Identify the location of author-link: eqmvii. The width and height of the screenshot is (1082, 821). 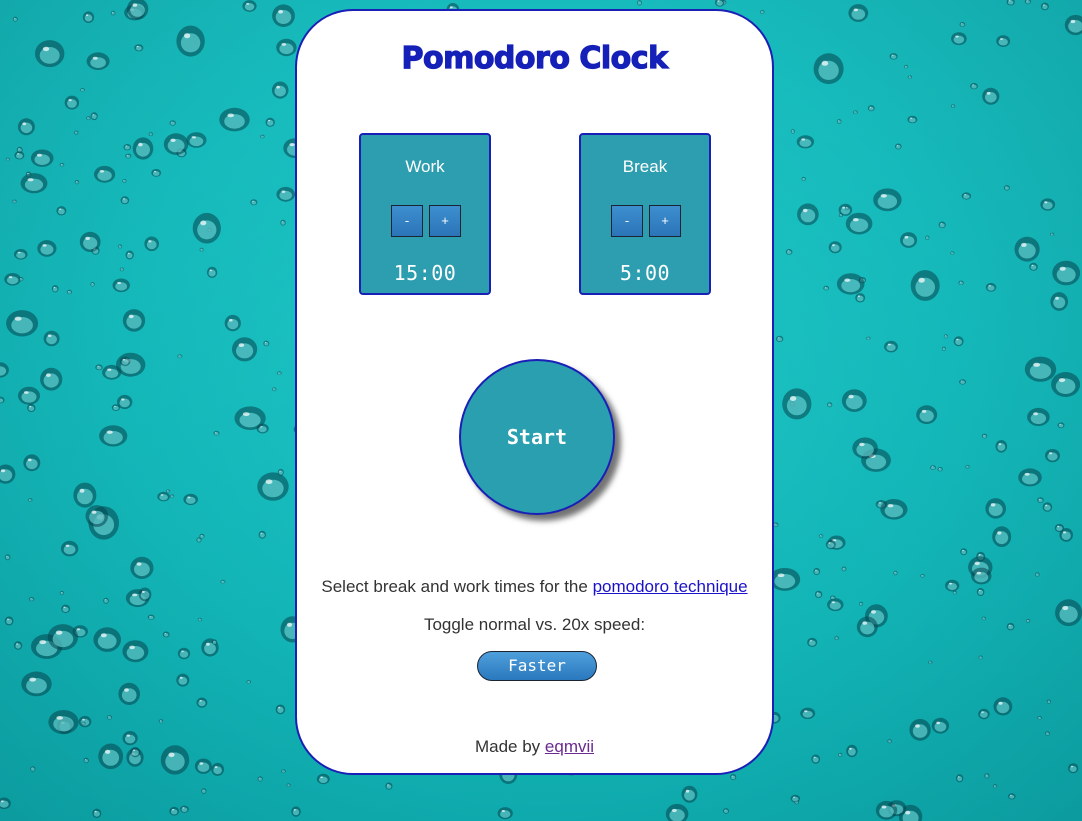
(569, 746).